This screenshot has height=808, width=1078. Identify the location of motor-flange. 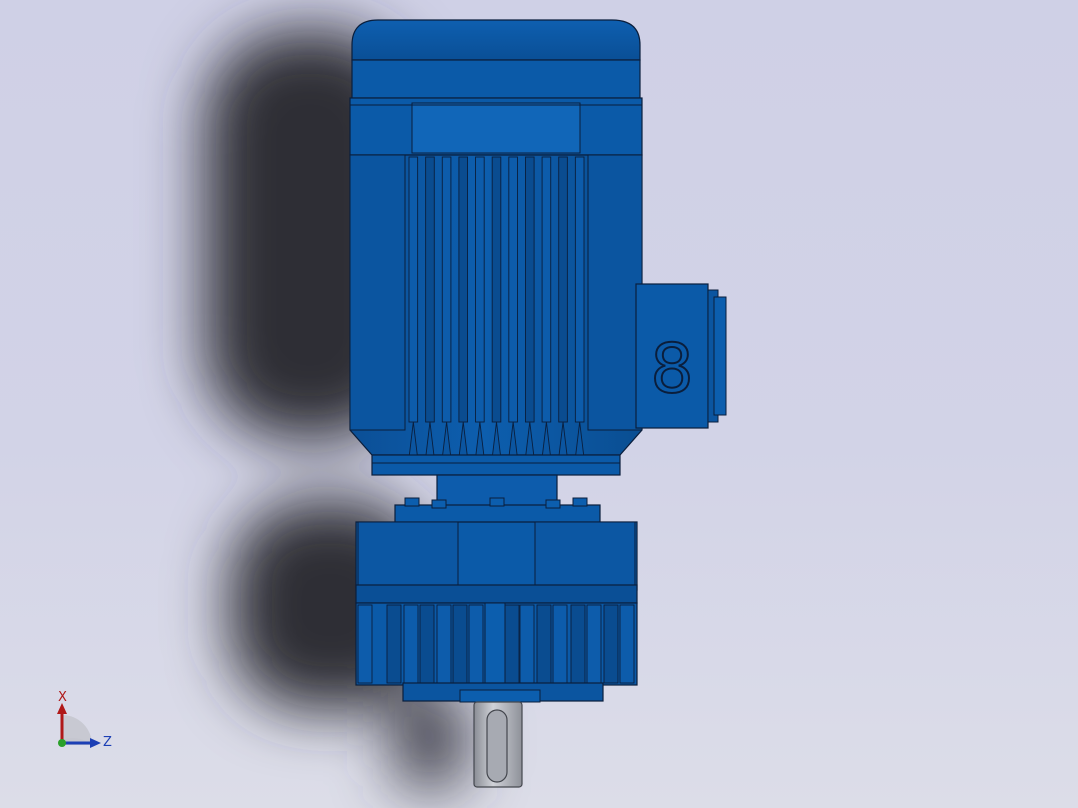
(496, 489).